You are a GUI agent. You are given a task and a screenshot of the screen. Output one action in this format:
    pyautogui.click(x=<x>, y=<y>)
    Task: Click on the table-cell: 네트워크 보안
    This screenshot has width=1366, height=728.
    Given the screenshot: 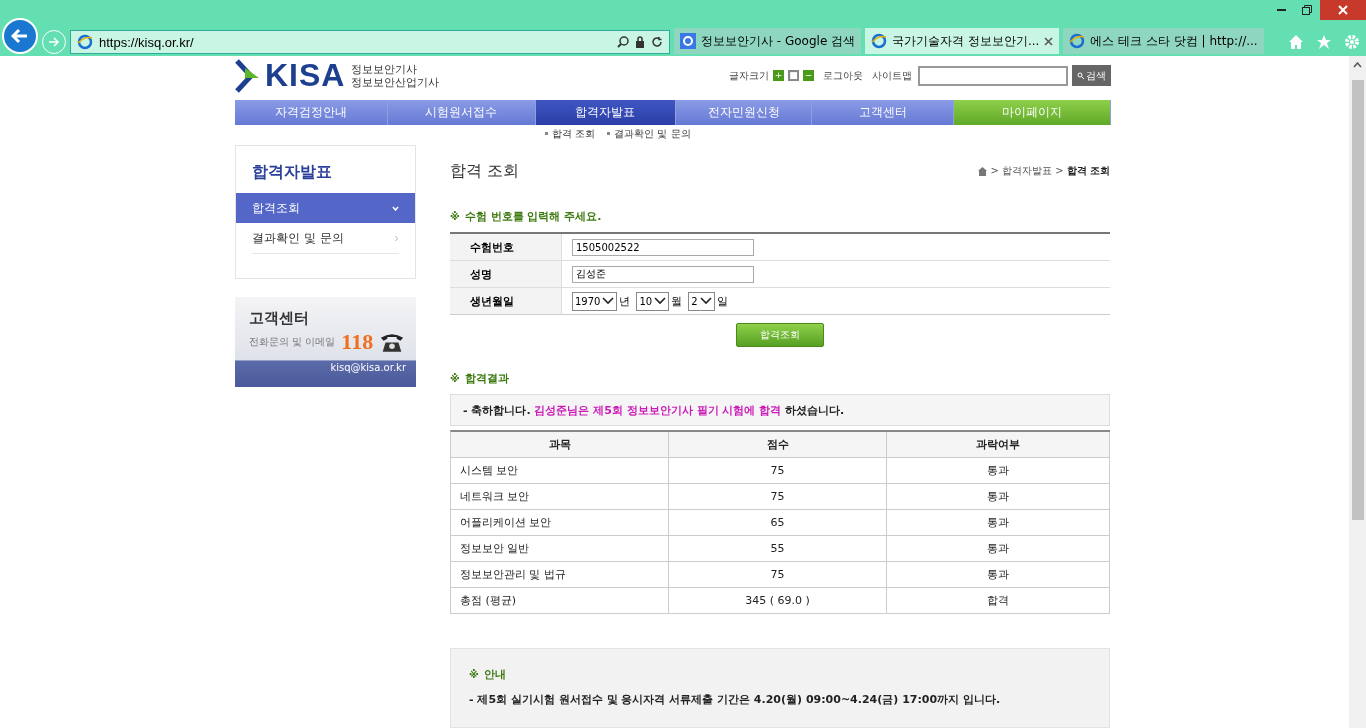 What is the action you would take?
    pyautogui.click(x=560, y=497)
    